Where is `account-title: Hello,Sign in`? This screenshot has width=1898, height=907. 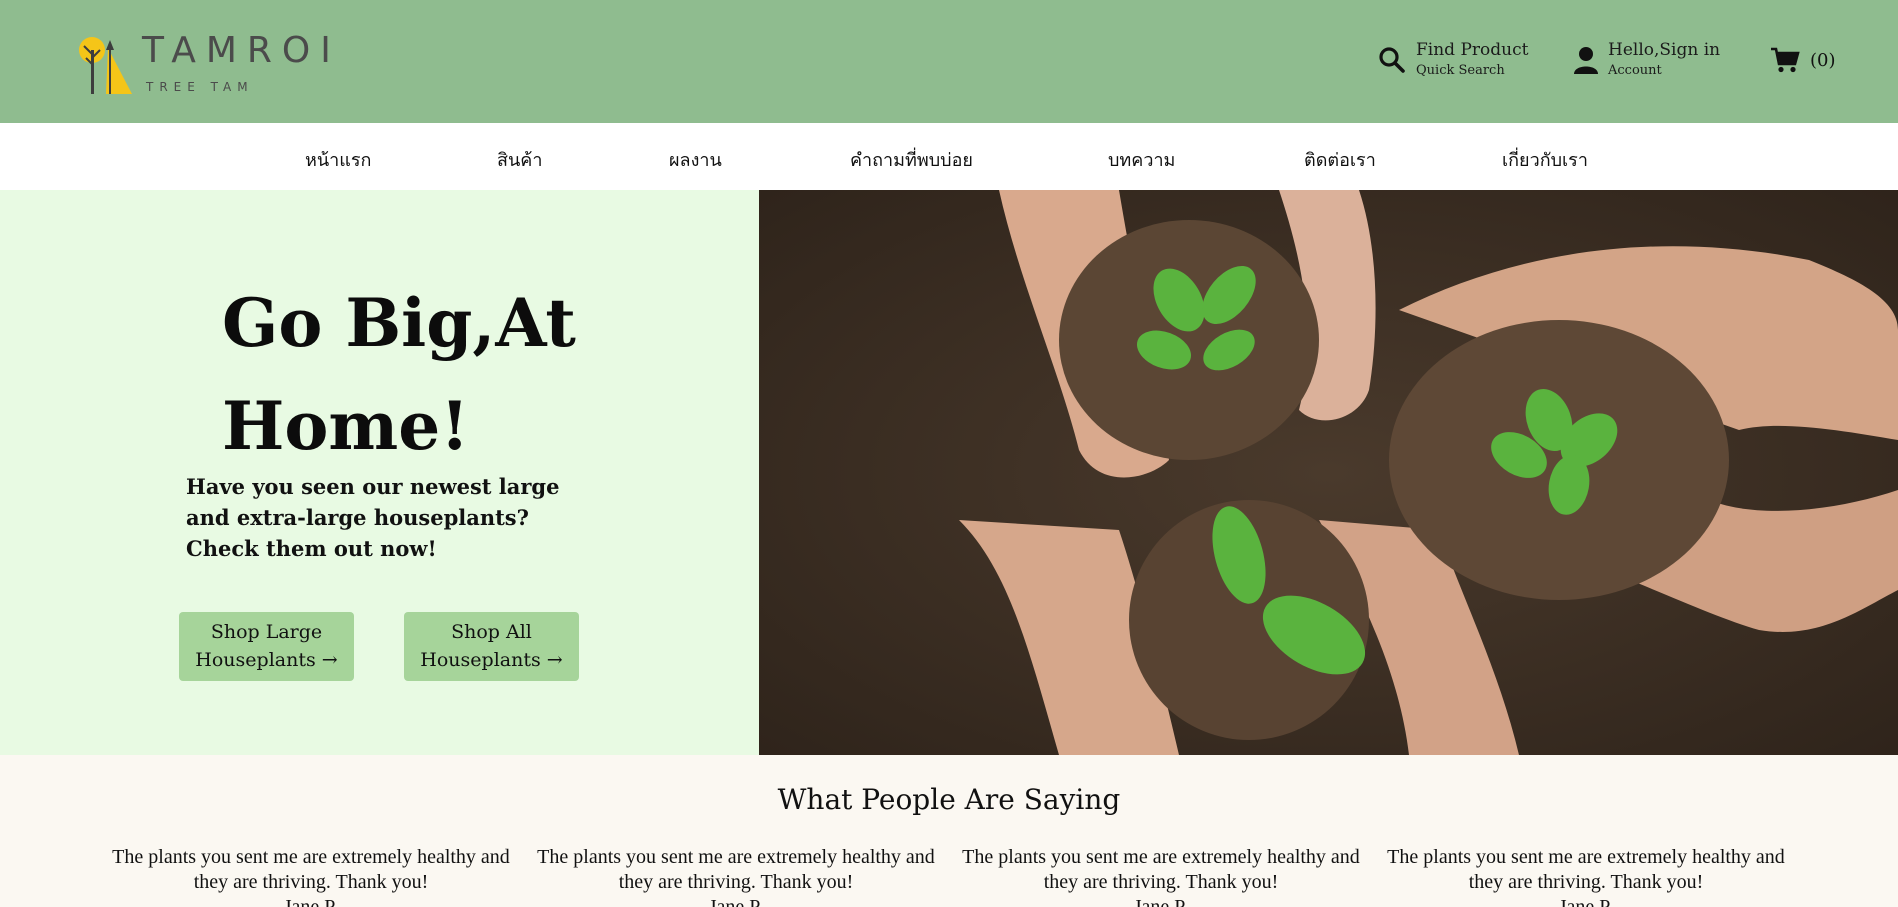 account-title: Hello,Sign in is located at coordinates (1664, 50).